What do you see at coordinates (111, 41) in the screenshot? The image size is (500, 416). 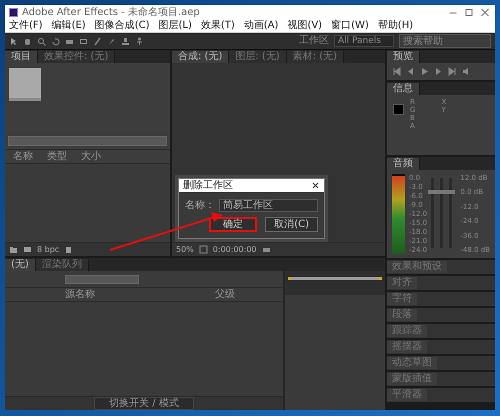 I see `brush-icon` at bounding box center [111, 41].